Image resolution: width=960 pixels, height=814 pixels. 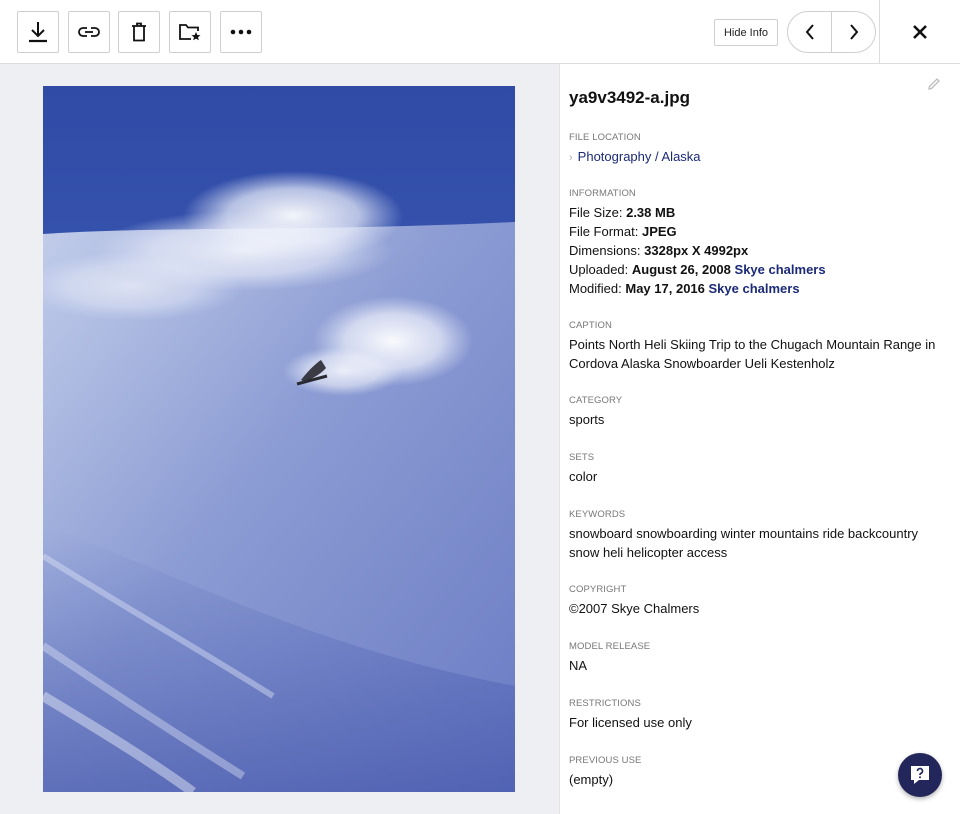 What do you see at coordinates (756, 412) in the screenshot?
I see `category-section: CATEGORY sports` at bounding box center [756, 412].